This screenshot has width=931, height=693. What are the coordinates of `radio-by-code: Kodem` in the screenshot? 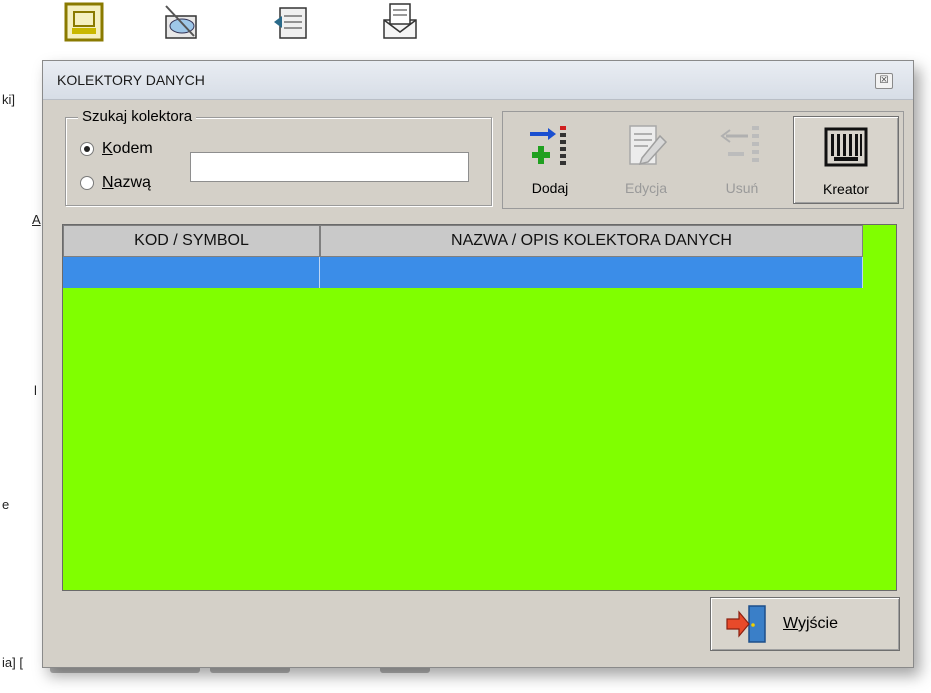 It's located at (116, 149).